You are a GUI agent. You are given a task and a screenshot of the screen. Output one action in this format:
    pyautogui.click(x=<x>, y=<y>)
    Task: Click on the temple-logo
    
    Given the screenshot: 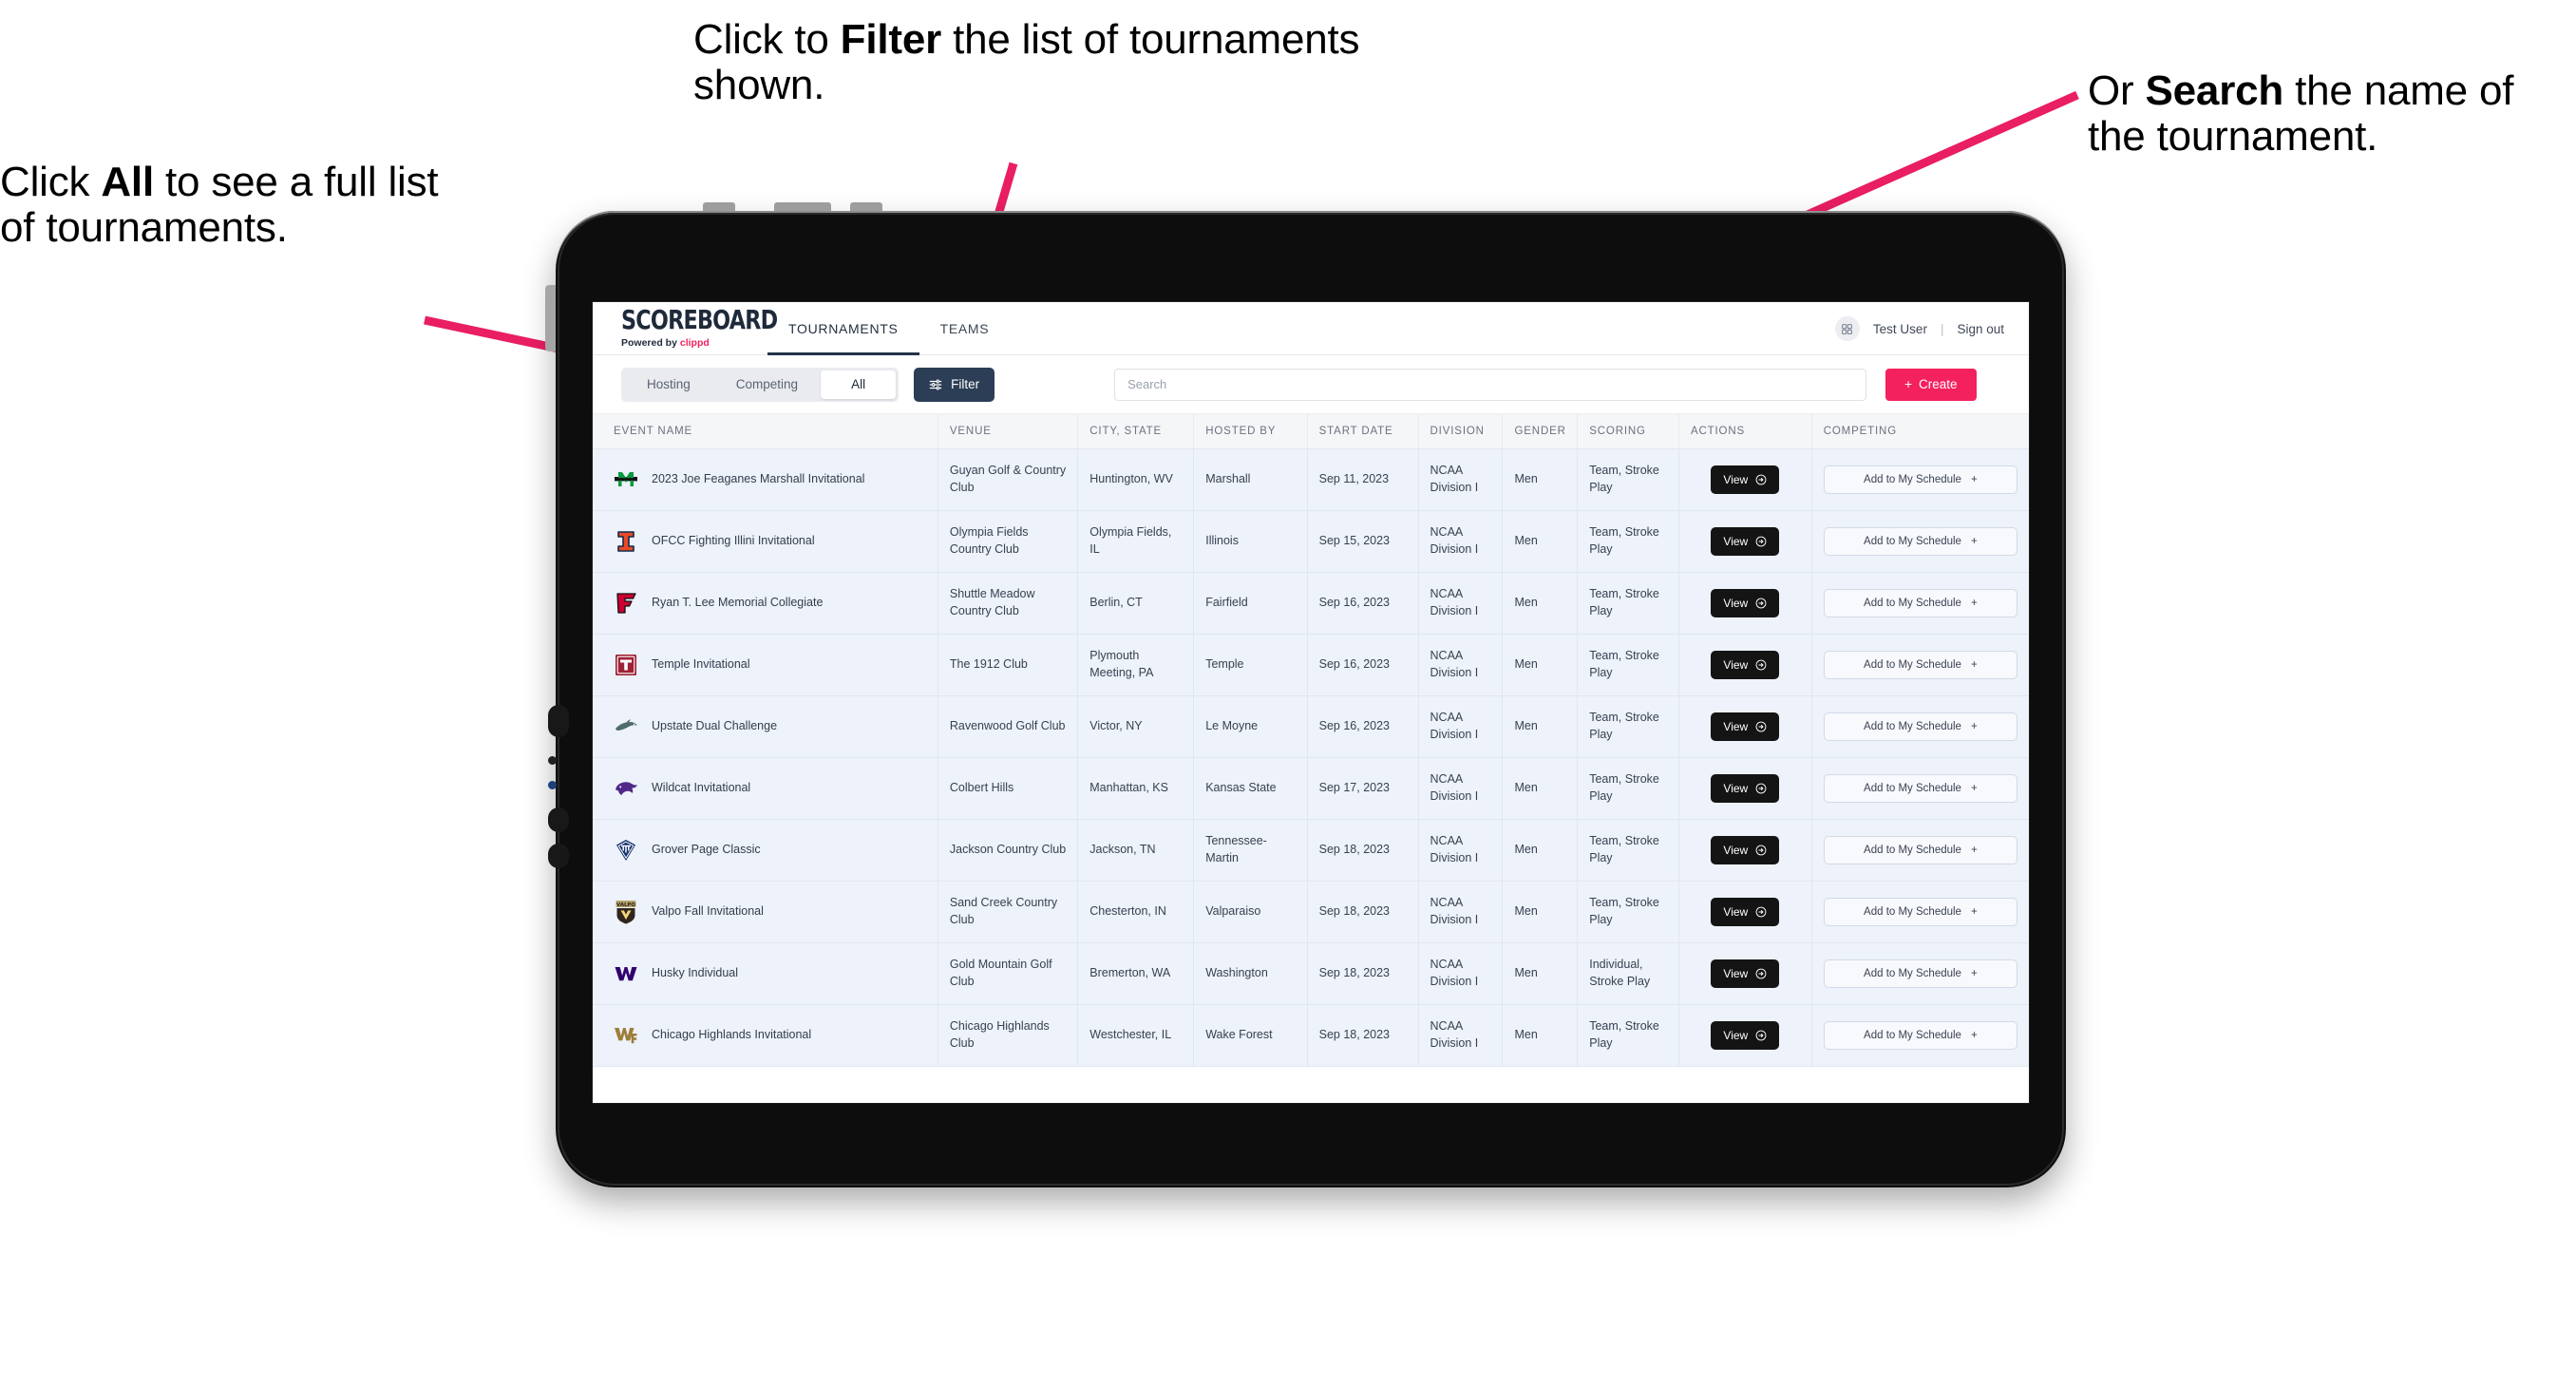 What is the action you would take?
    pyautogui.click(x=626, y=665)
    